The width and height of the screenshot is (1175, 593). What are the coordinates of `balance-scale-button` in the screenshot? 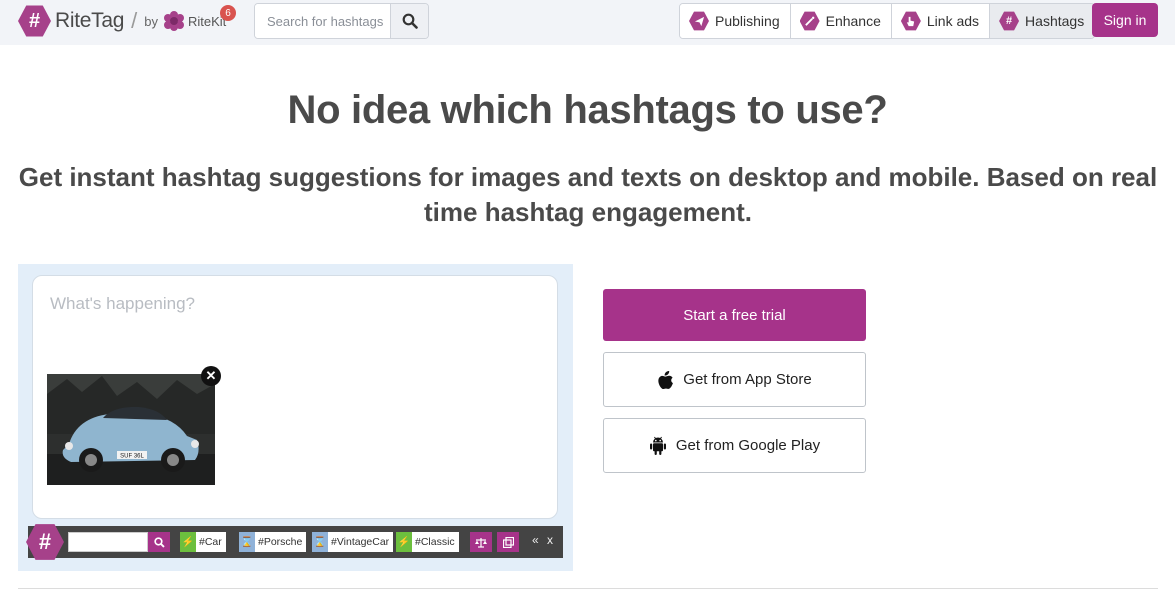 It's located at (481, 542).